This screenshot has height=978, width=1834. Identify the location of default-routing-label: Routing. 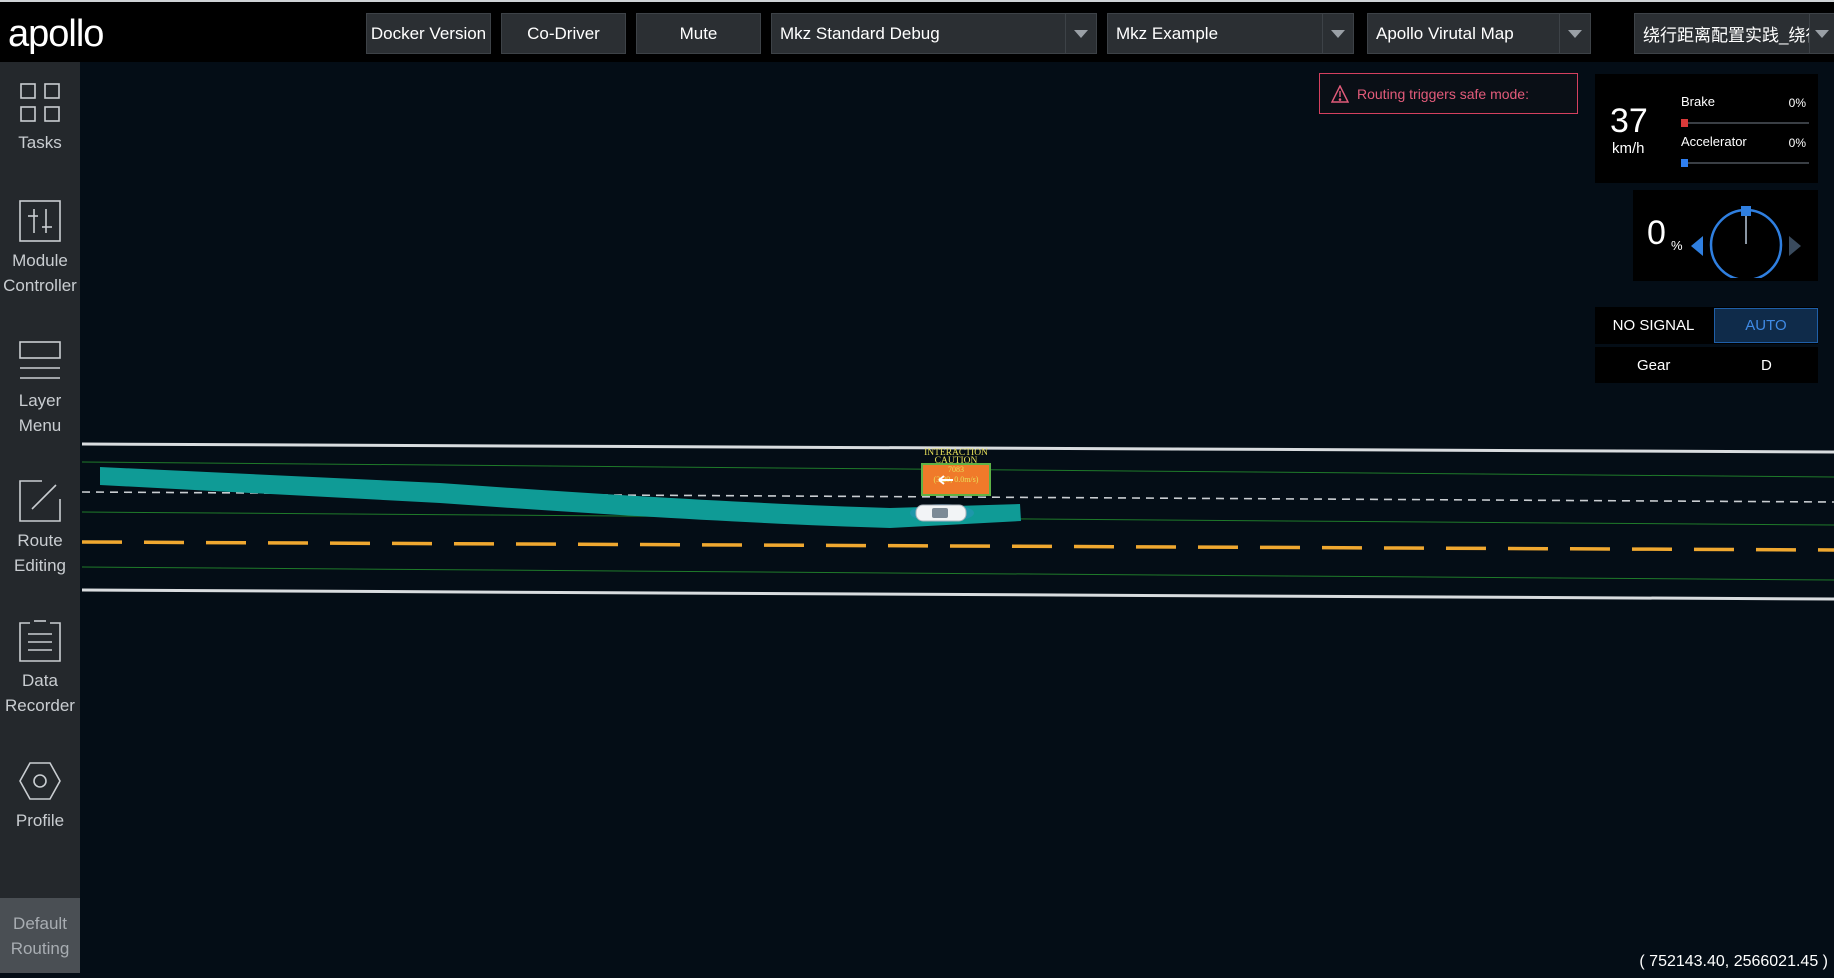
(40, 948).